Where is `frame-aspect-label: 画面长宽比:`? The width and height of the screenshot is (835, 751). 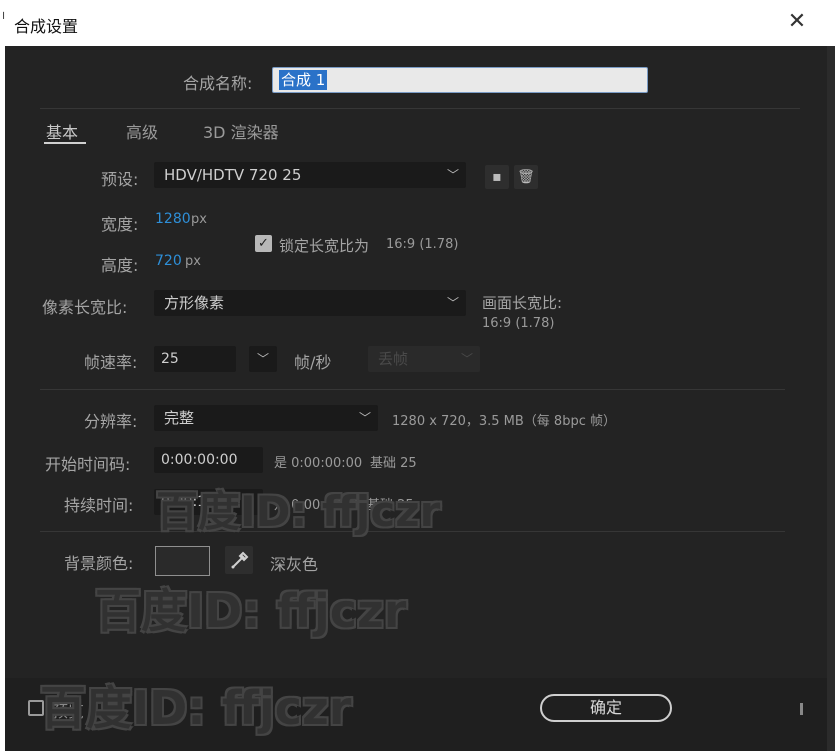
frame-aspect-label: 画面长宽比: is located at coordinates (522, 303).